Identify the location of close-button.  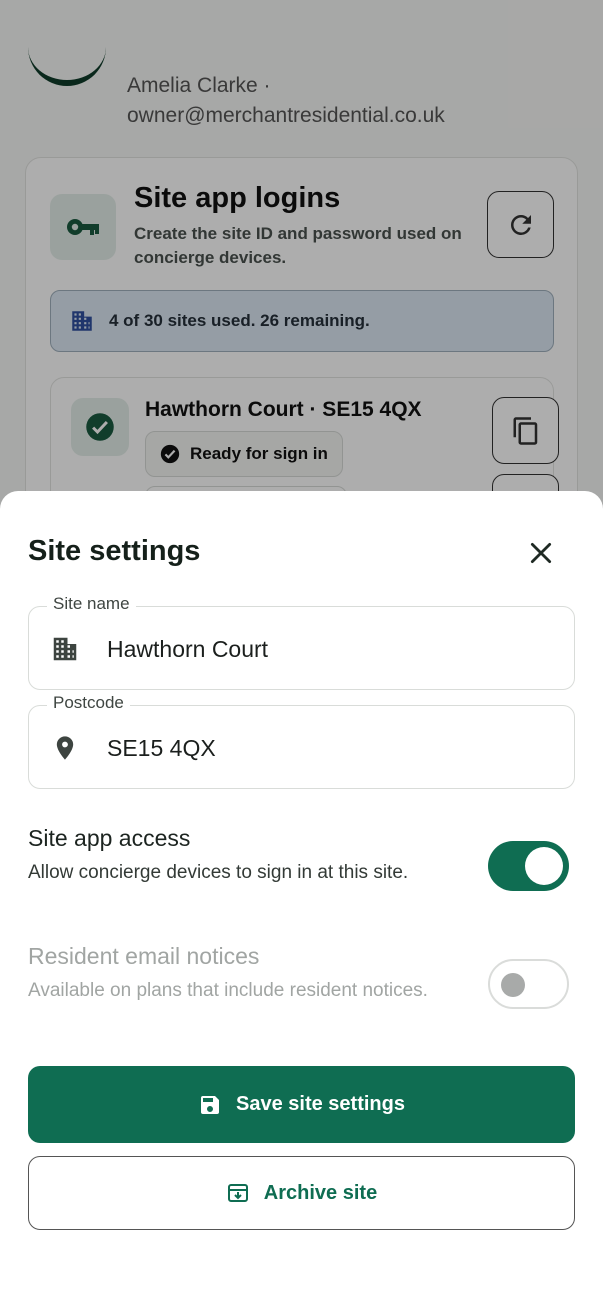
(541, 553).